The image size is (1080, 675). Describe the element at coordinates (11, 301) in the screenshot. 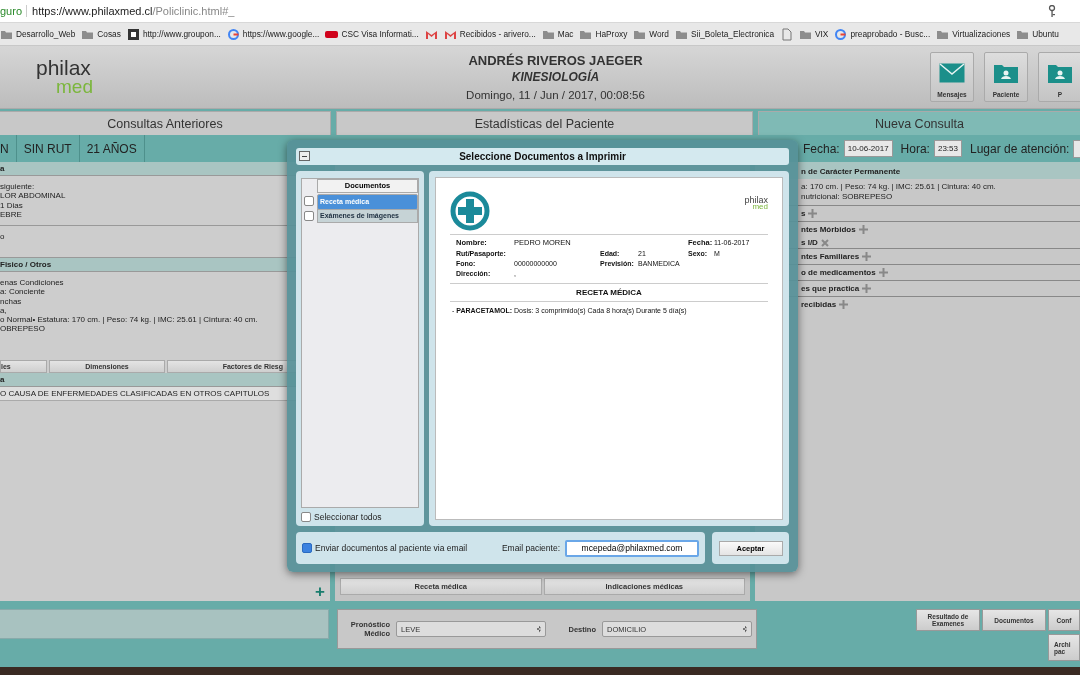

I see `text-line: nchas` at that location.